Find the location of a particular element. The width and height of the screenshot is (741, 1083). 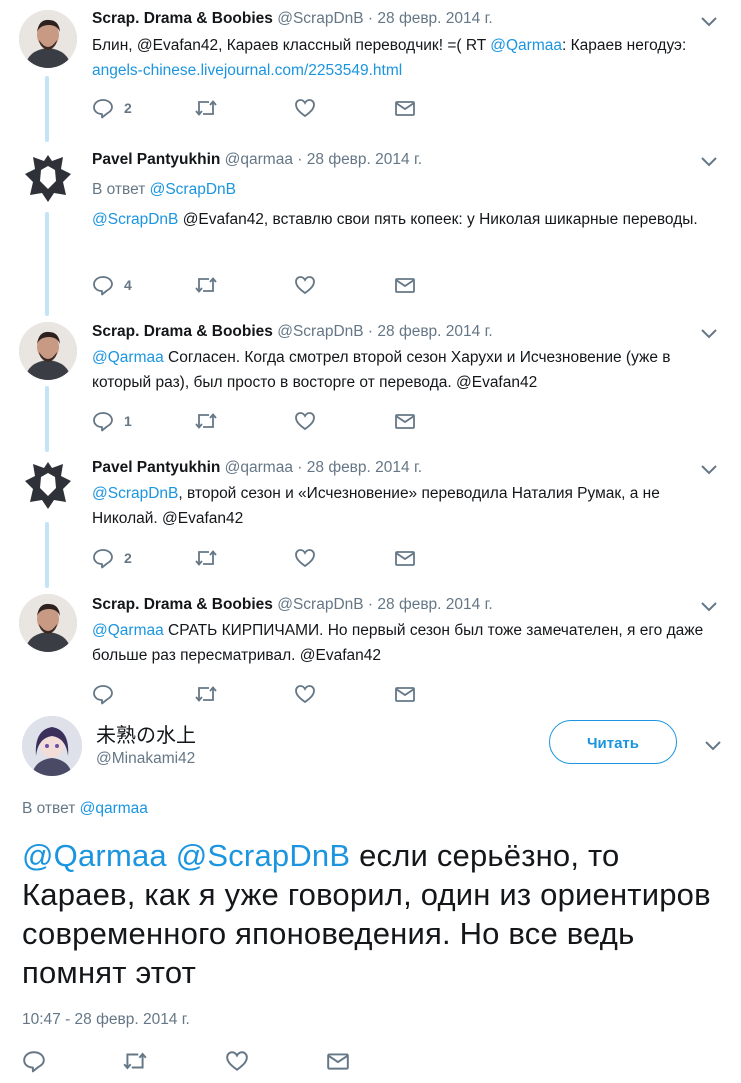

tweet-actions: 1 is located at coordinates (262, 421).